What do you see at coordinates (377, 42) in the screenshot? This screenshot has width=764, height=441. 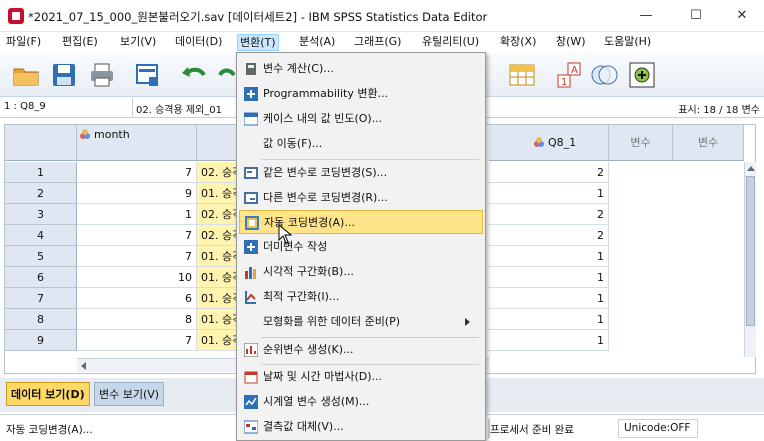 I see `menu-graphs: 그래프(G)` at bounding box center [377, 42].